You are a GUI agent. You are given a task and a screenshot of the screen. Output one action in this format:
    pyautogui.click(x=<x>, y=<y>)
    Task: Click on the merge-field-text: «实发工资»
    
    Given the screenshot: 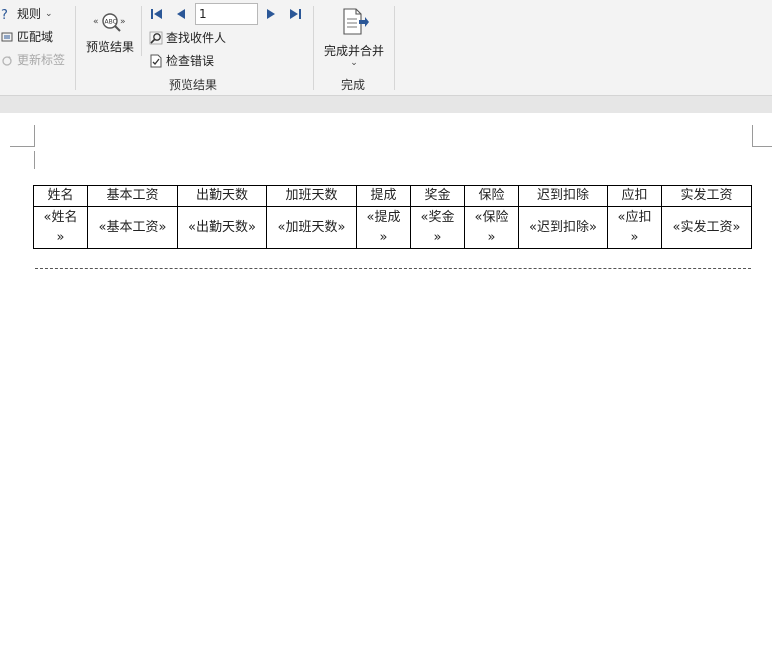 What is the action you would take?
    pyautogui.click(x=706, y=227)
    